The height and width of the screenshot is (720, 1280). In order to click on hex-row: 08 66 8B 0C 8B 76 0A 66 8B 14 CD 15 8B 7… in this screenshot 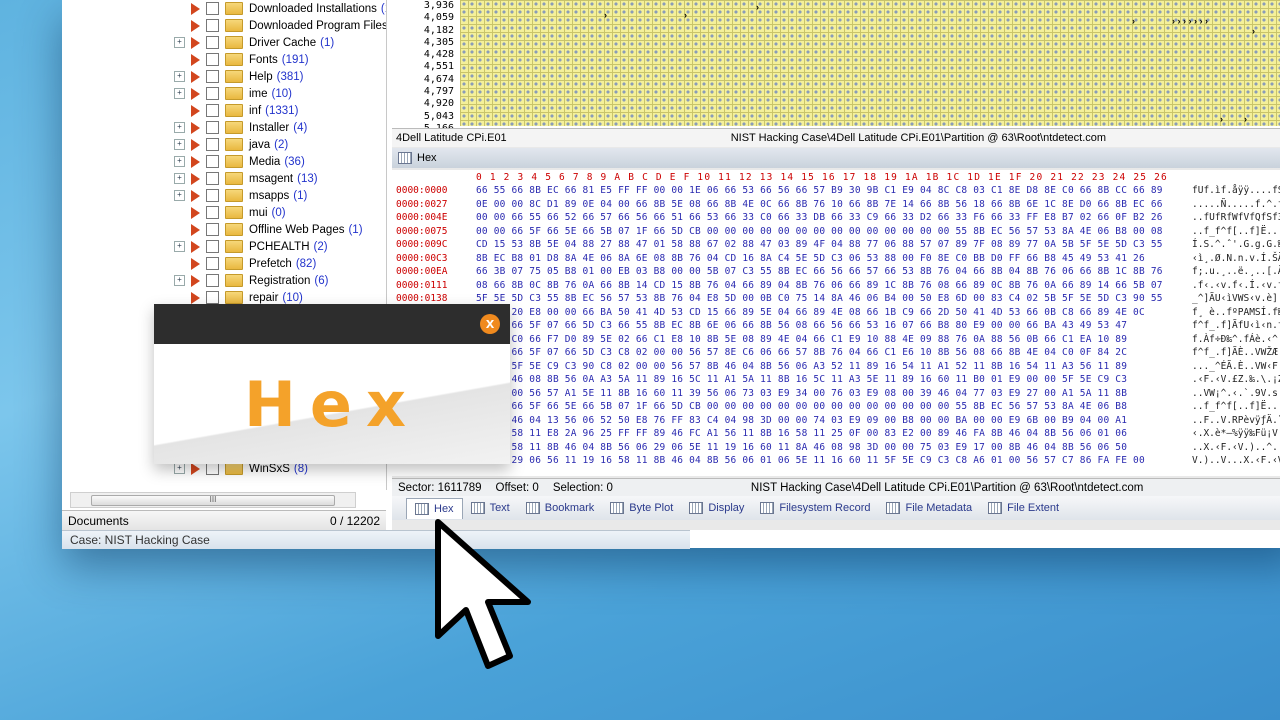, I will do `click(831, 286)`.